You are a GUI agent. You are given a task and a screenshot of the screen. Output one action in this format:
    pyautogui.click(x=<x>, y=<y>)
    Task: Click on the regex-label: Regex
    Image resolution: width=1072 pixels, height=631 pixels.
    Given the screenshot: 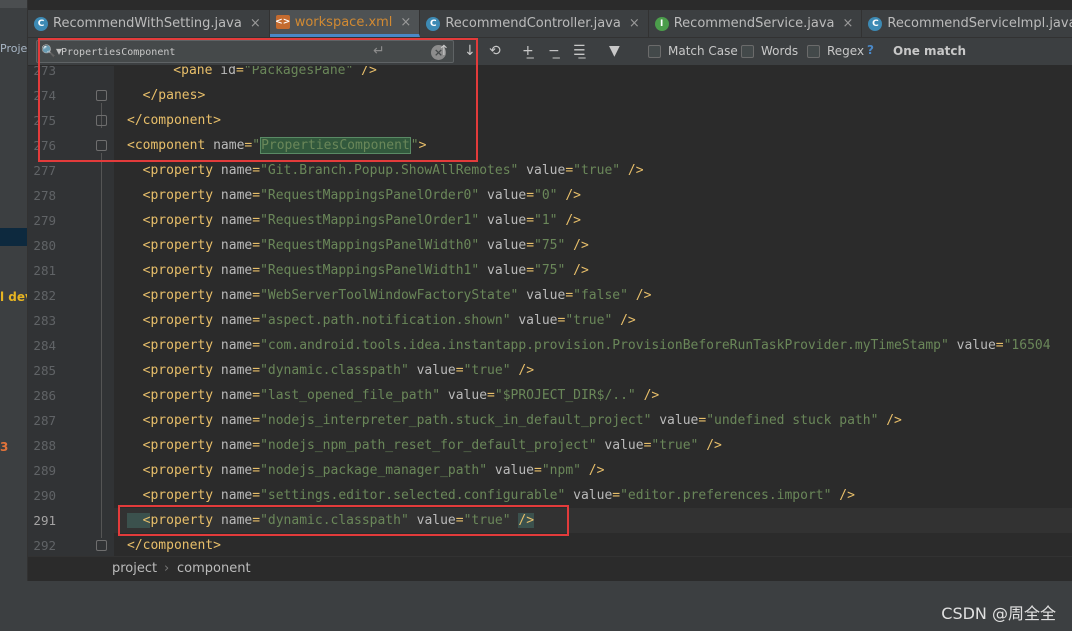 What is the action you would take?
    pyautogui.click(x=845, y=51)
    